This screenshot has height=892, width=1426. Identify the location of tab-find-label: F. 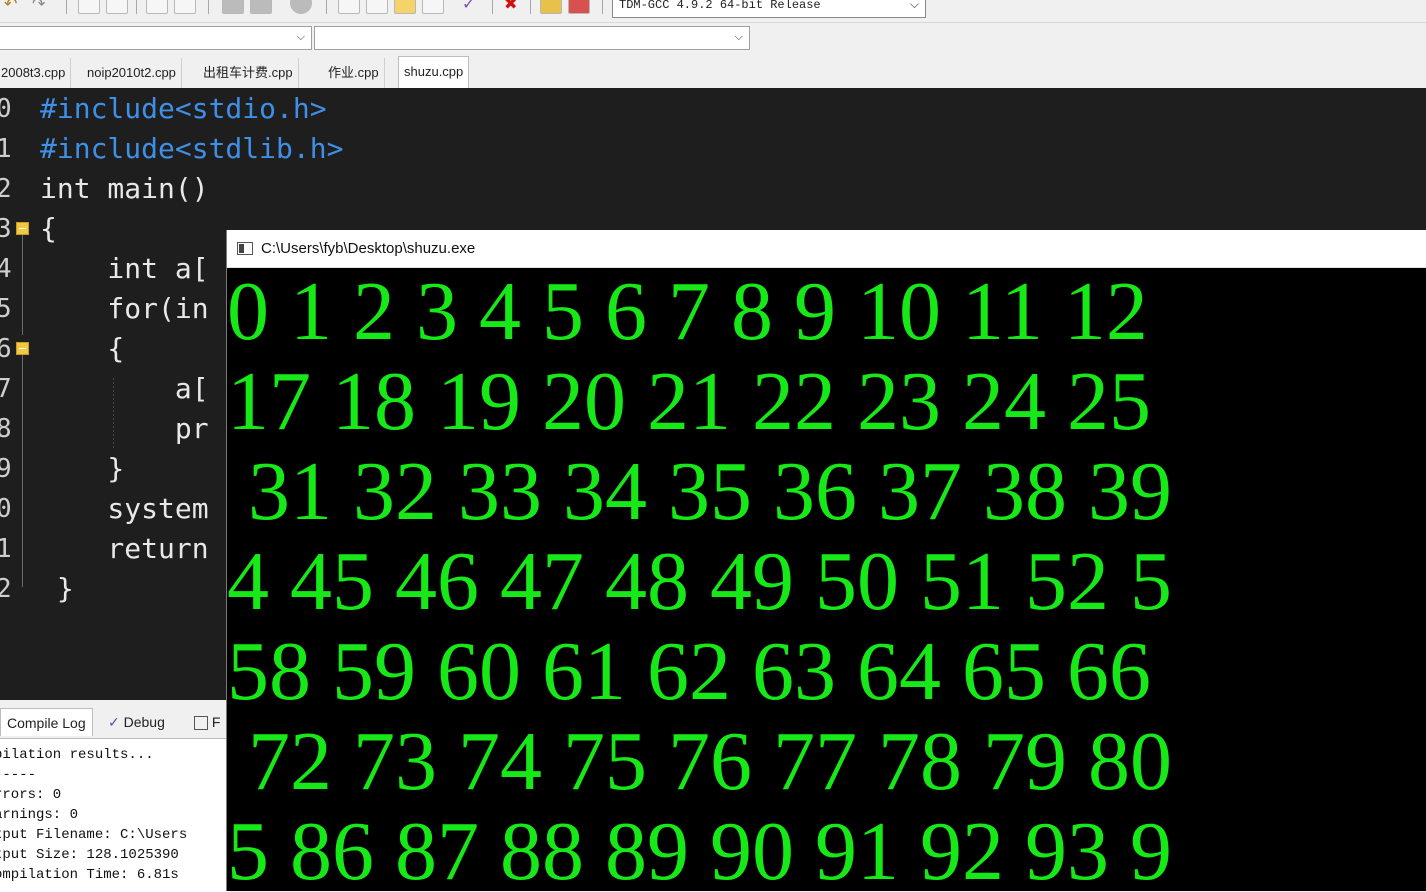
(216, 722).